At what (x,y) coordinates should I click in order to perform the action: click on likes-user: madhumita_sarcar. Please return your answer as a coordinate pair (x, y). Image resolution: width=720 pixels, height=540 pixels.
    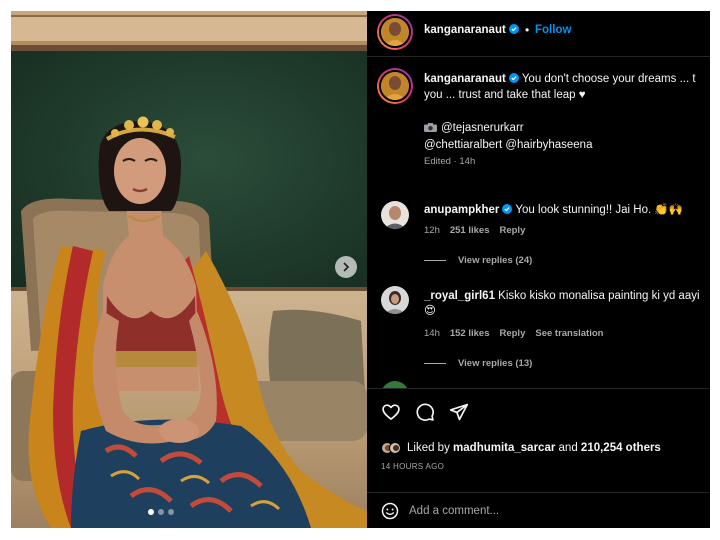
    Looking at the image, I should click on (504, 448).